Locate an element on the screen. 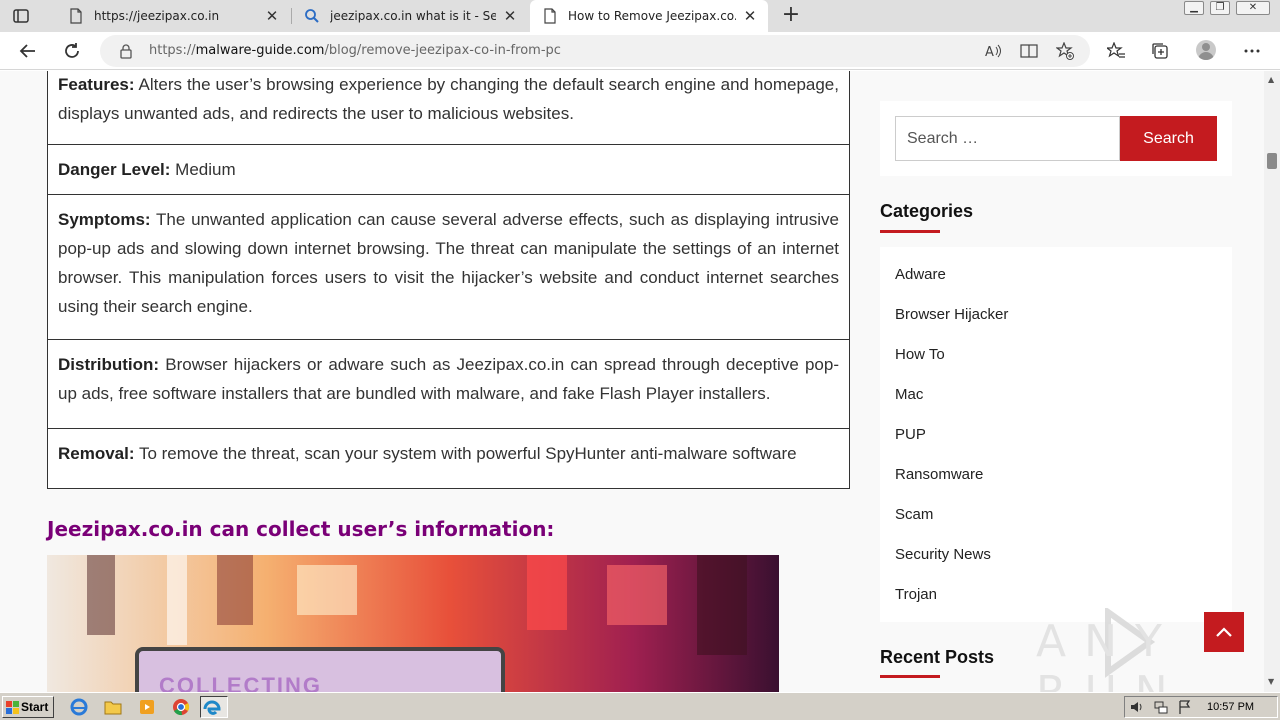  favorites-icon is located at coordinates (1116, 51).